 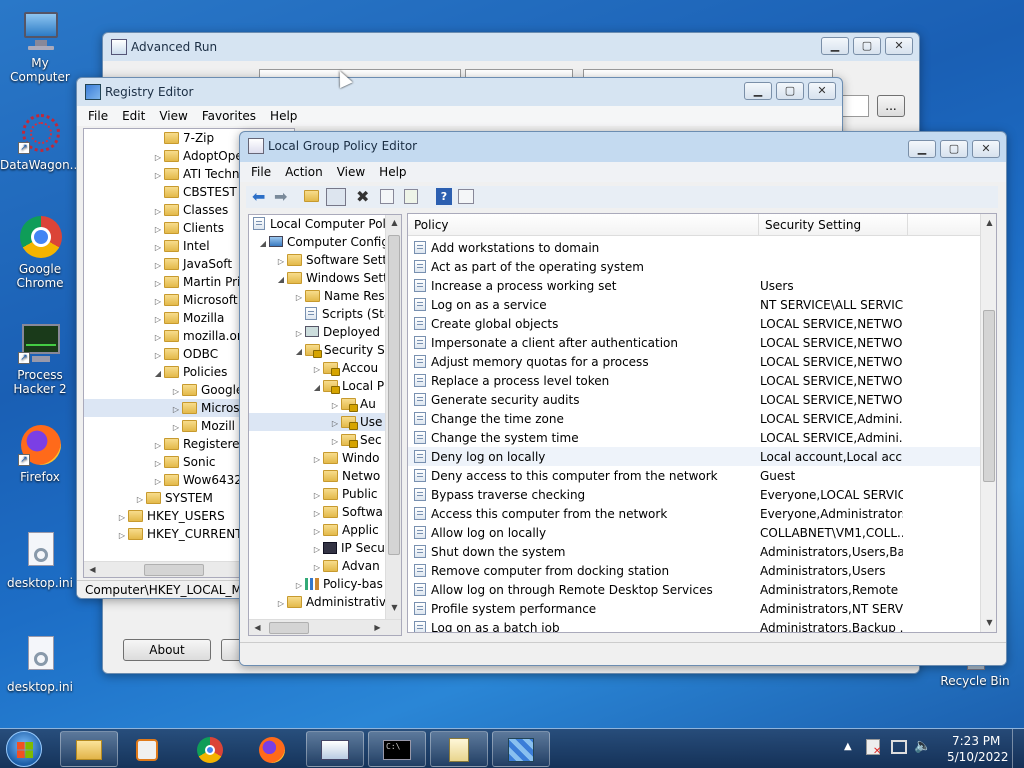 What do you see at coordinates (873, 748) in the screenshot?
I see `action-center-icon: ✕` at bounding box center [873, 748].